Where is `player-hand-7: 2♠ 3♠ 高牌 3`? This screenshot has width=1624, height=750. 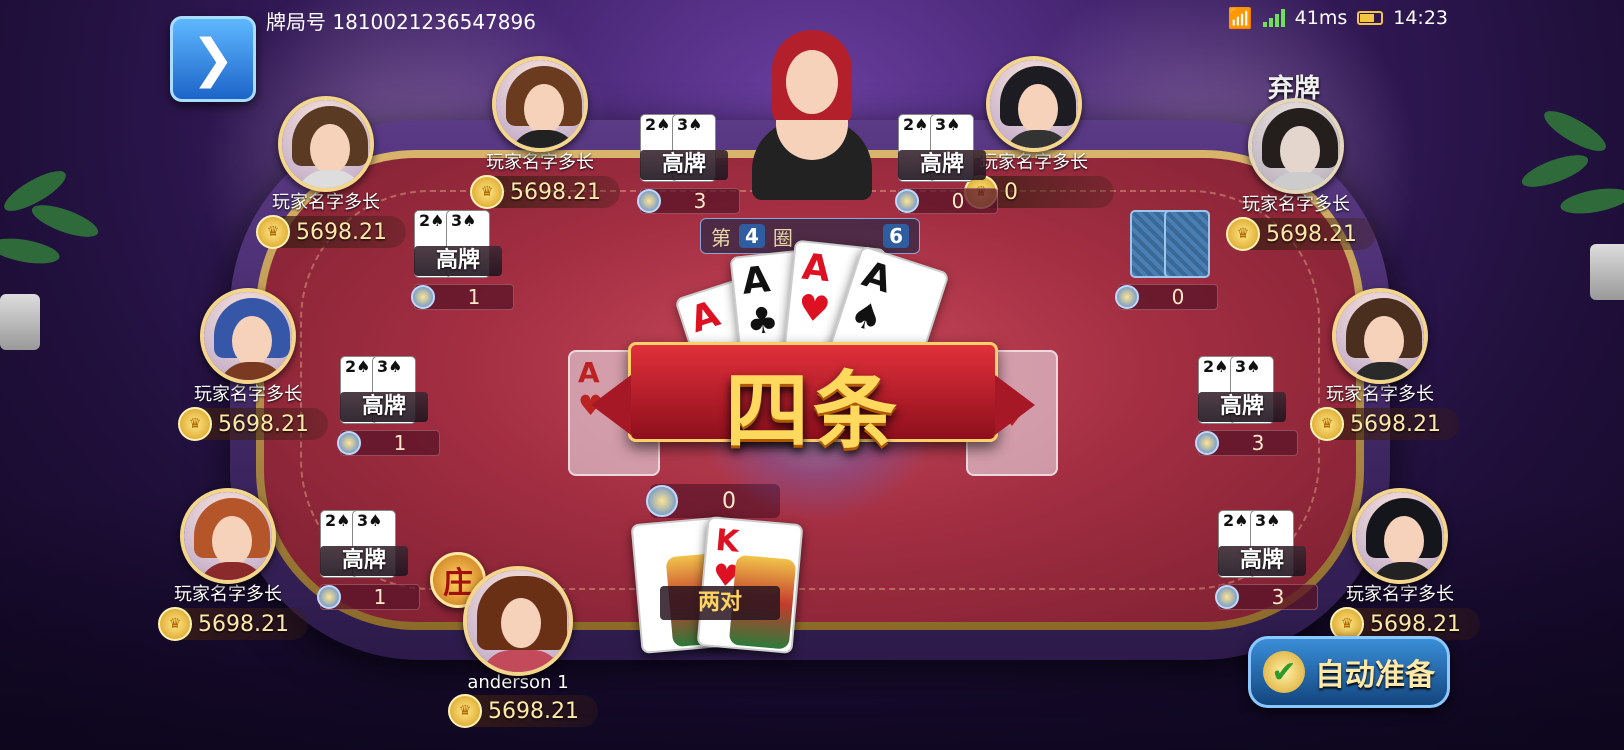 player-hand-7: 2♠ 3♠ 高牌 3 is located at coordinates (1266, 560).